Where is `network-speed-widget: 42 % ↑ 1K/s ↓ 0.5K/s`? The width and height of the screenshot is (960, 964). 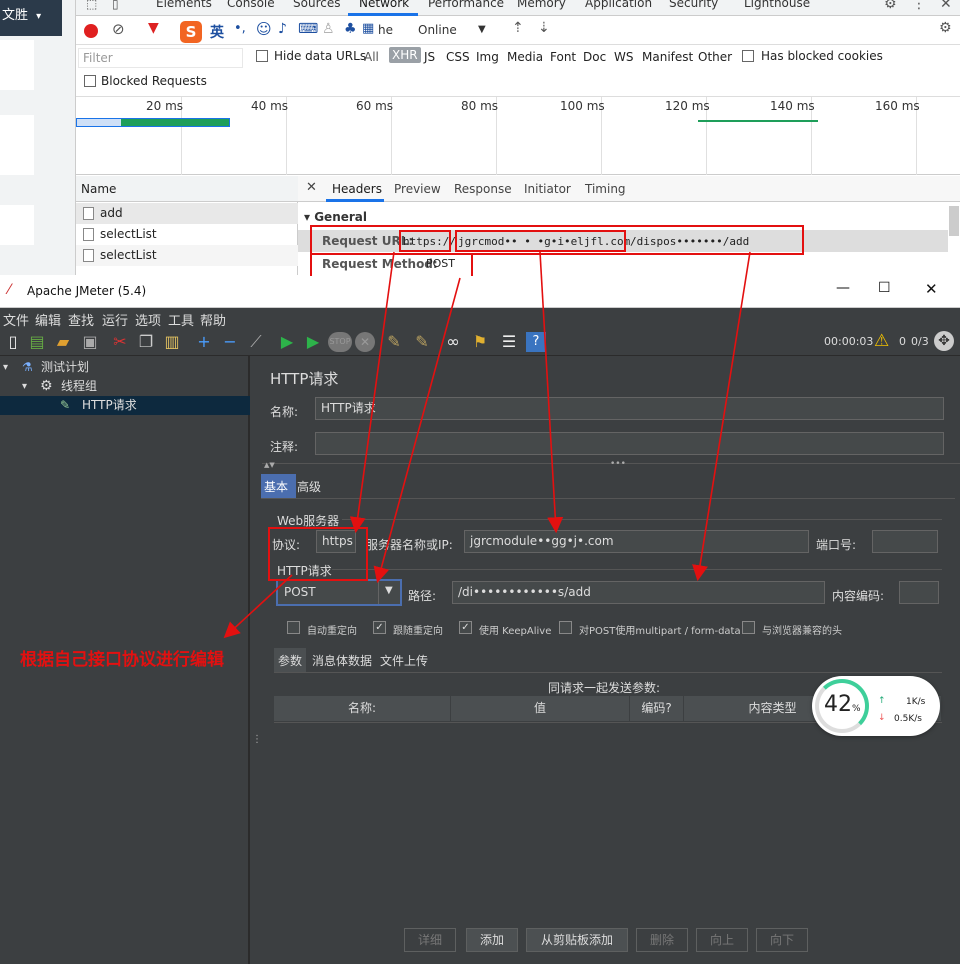
network-speed-widget: 42 % ↑ 1K/s ↓ 0.5K/s is located at coordinates (876, 706).